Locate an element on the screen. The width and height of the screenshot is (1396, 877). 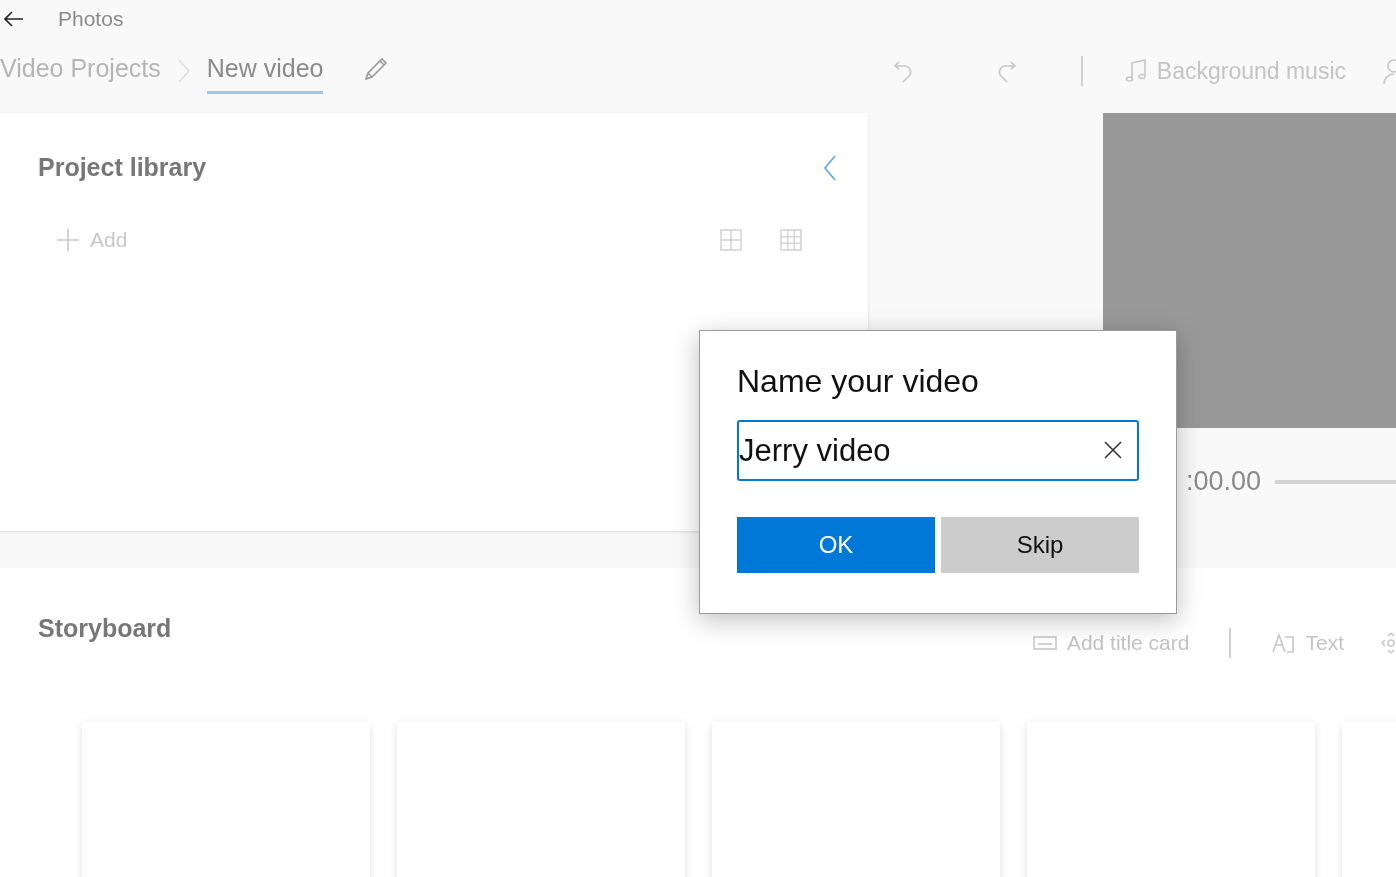
text-button: Text is located at coordinates (1307, 643).